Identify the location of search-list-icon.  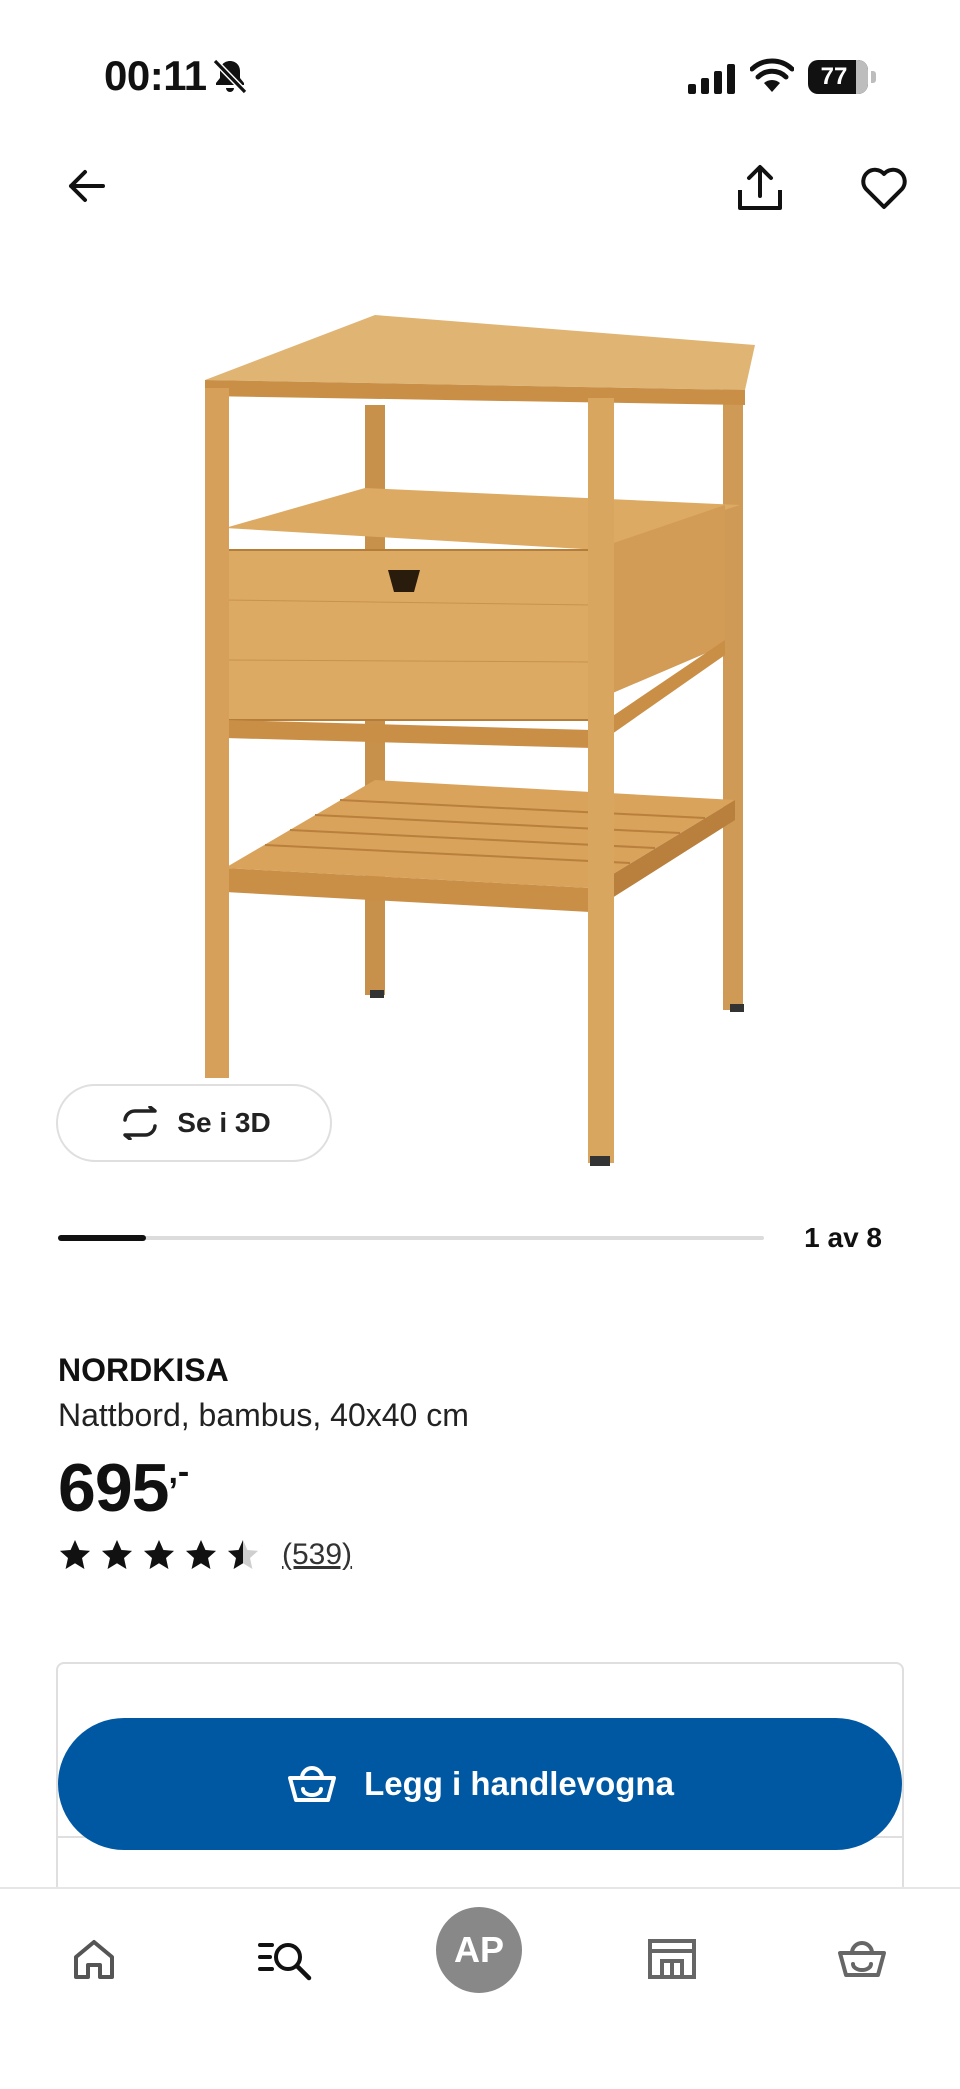
(285, 1962).